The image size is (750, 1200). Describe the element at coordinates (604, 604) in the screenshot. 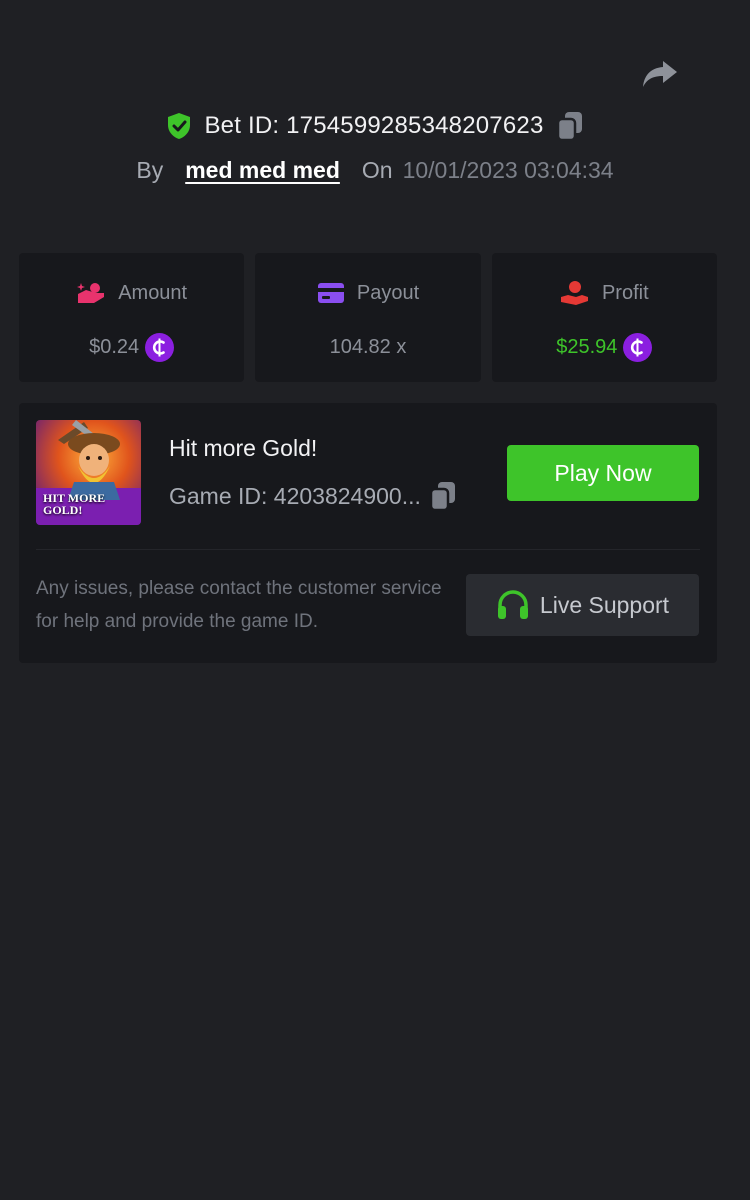

I see `live-support-label: Live Support` at that location.